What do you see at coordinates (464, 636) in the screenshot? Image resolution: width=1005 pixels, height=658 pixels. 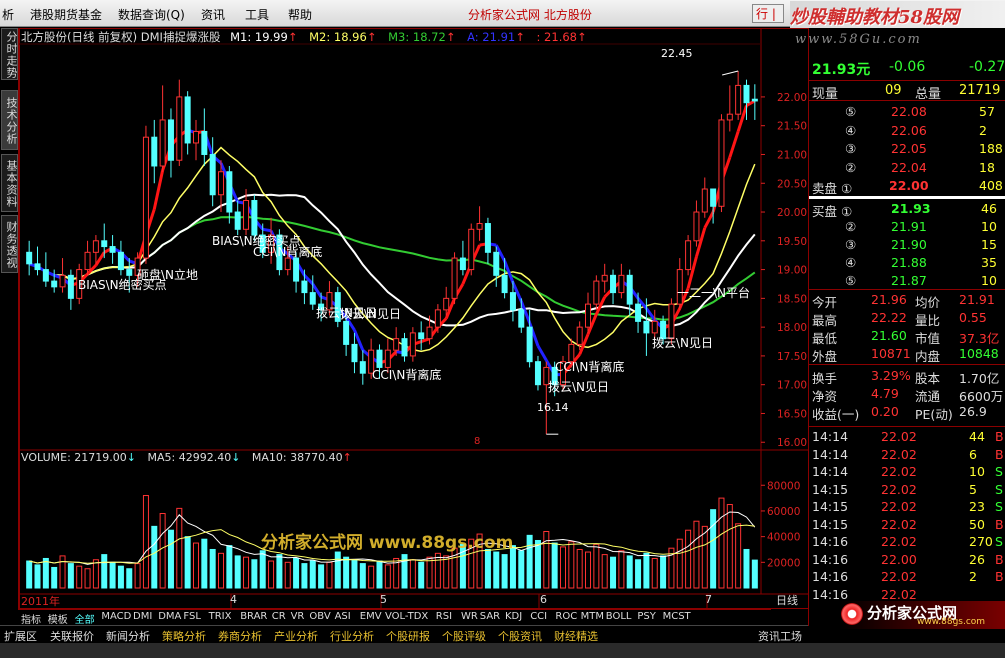 I see `tab-rating: 个股评级` at bounding box center [464, 636].